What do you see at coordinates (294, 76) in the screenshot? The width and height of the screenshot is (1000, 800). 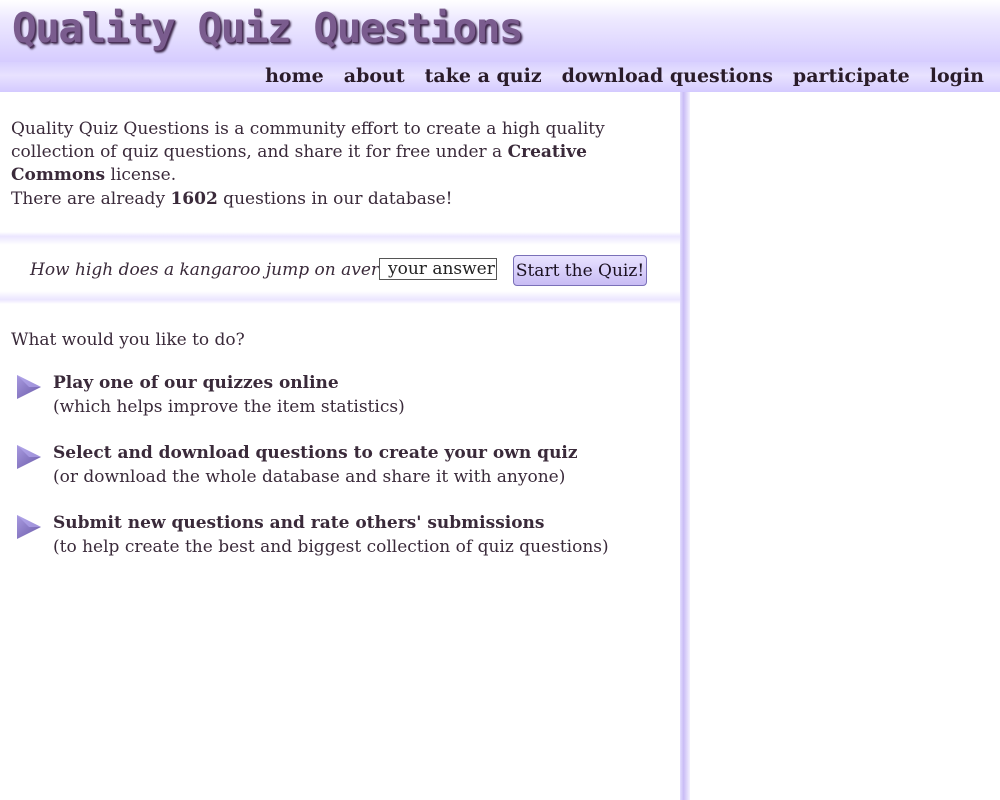 I see `nav-home: home` at bounding box center [294, 76].